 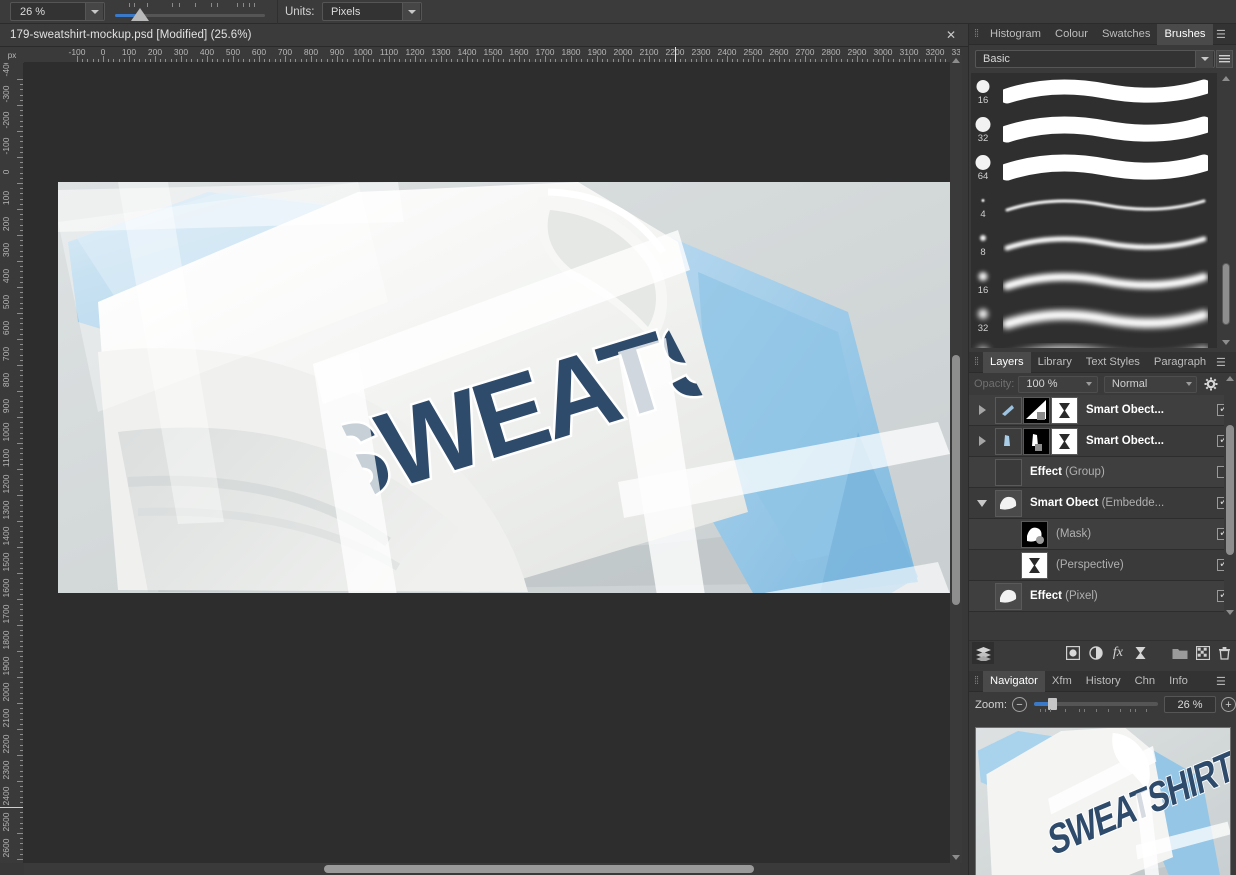 What do you see at coordinates (983, 653) in the screenshot?
I see `layers-stack-icon` at bounding box center [983, 653].